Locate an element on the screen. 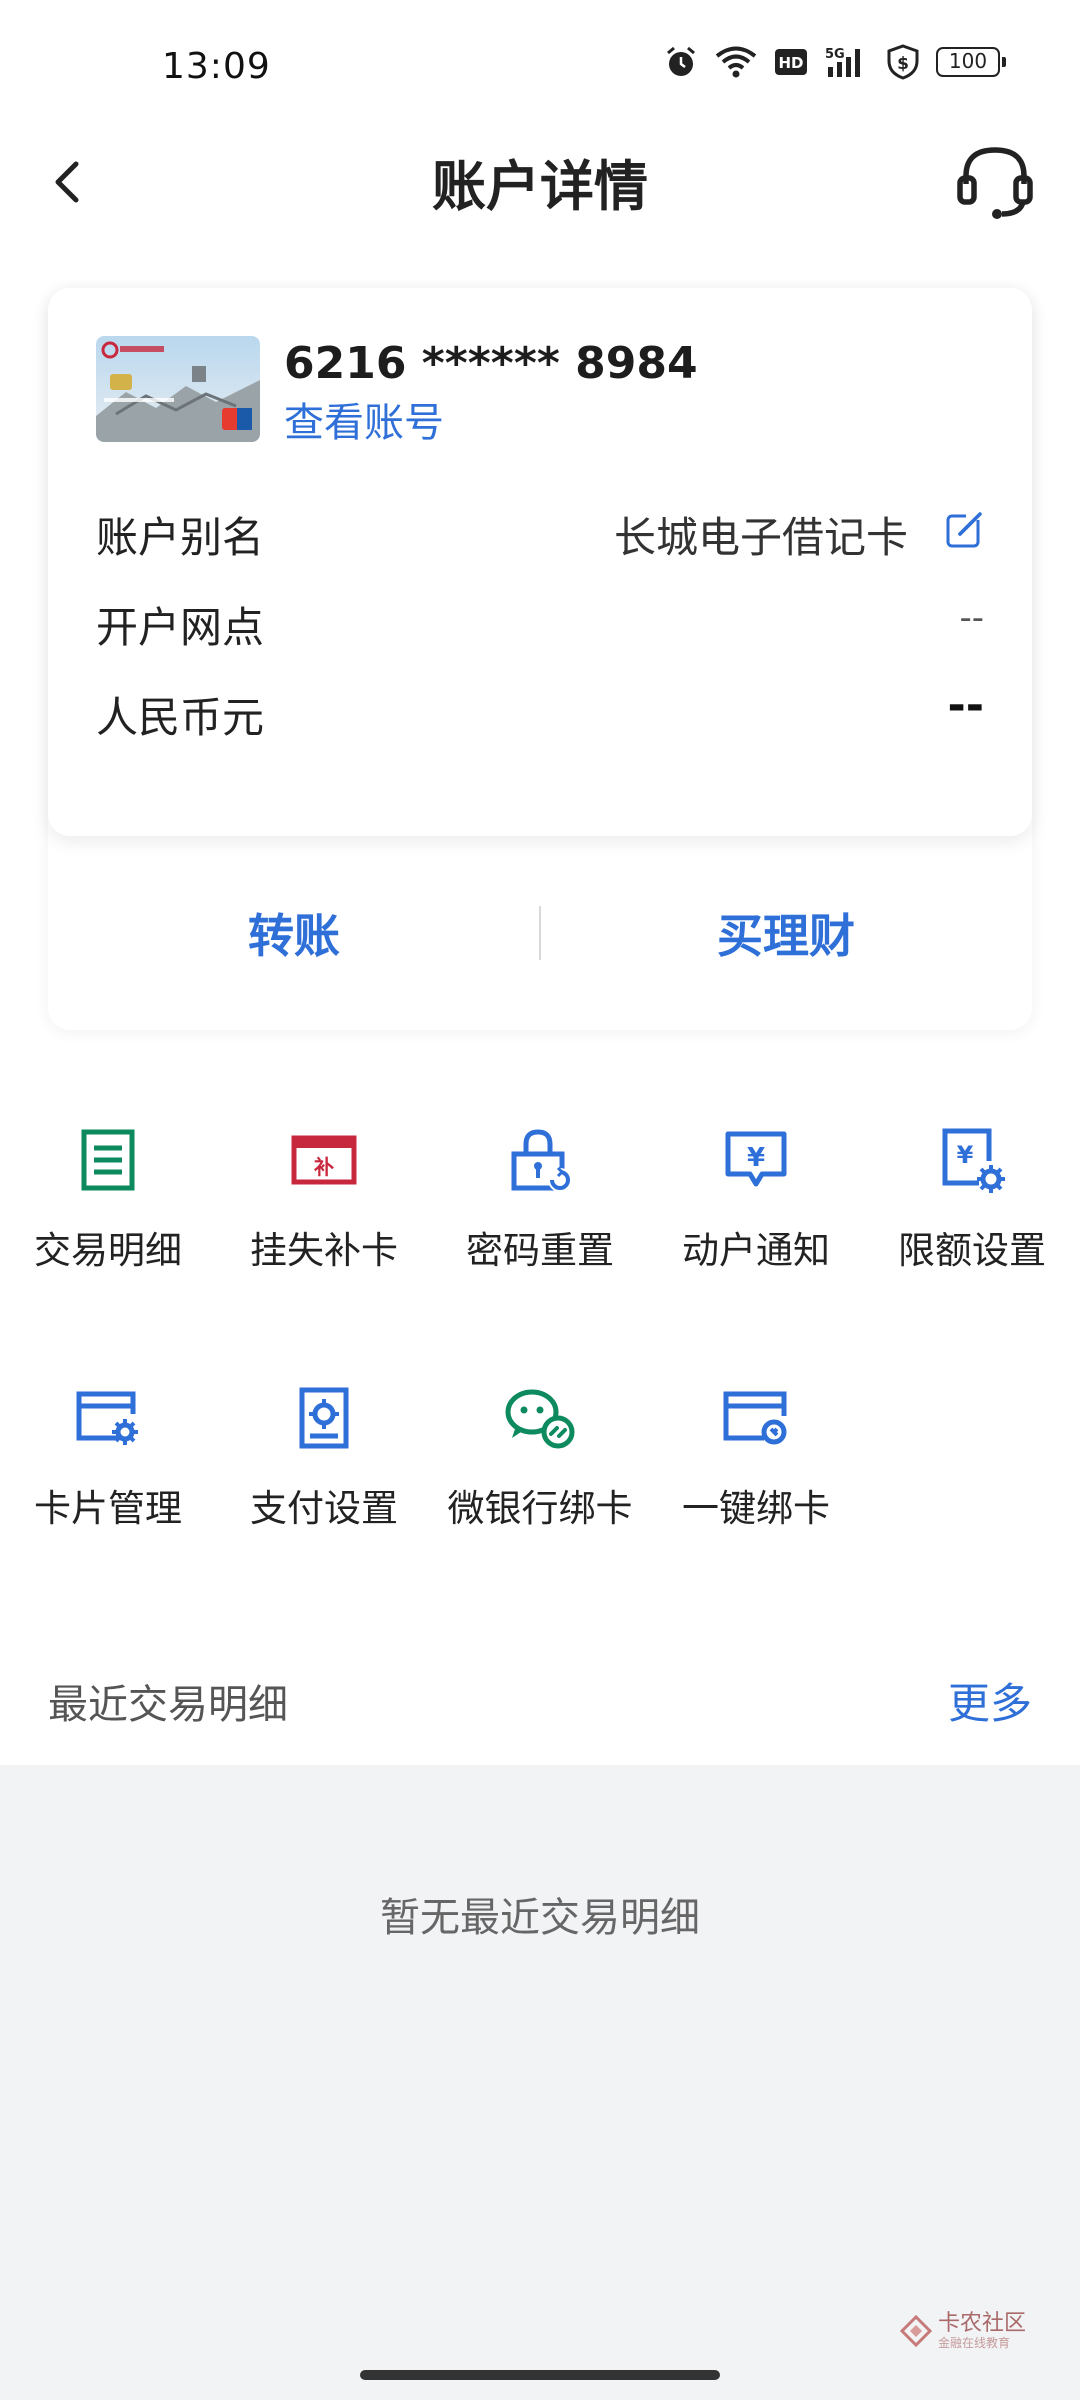  status-bar: 13:09 HD 5G $ 100 is located at coordinates (540, 65).